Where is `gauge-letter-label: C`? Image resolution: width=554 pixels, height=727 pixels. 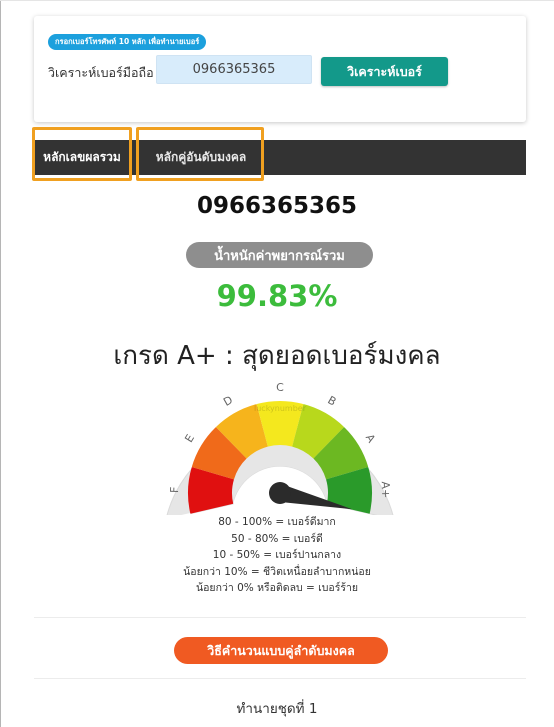 gauge-letter-label: C is located at coordinates (280, 387).